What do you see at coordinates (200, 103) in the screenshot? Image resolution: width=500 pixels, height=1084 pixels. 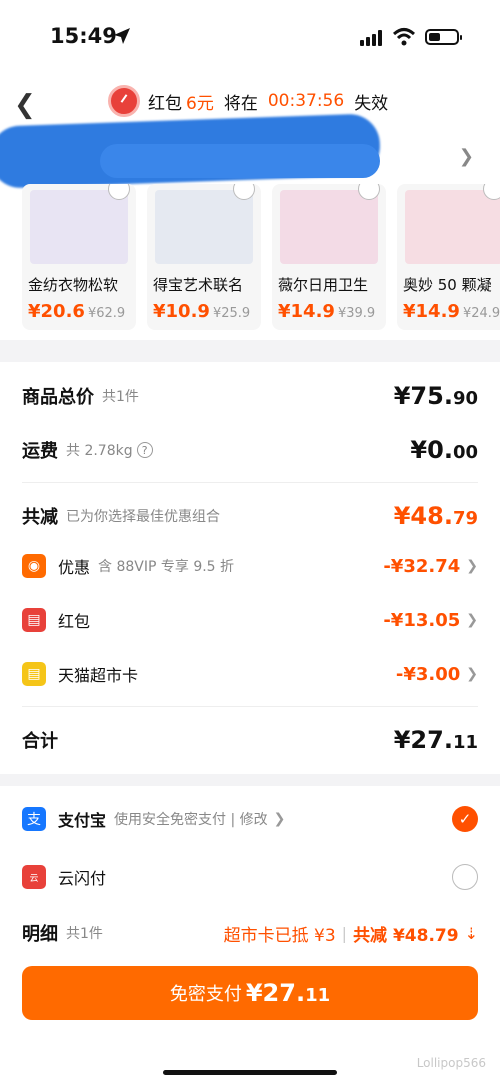 I see `timer-amount: 6元` at bounding box center [200, 103].